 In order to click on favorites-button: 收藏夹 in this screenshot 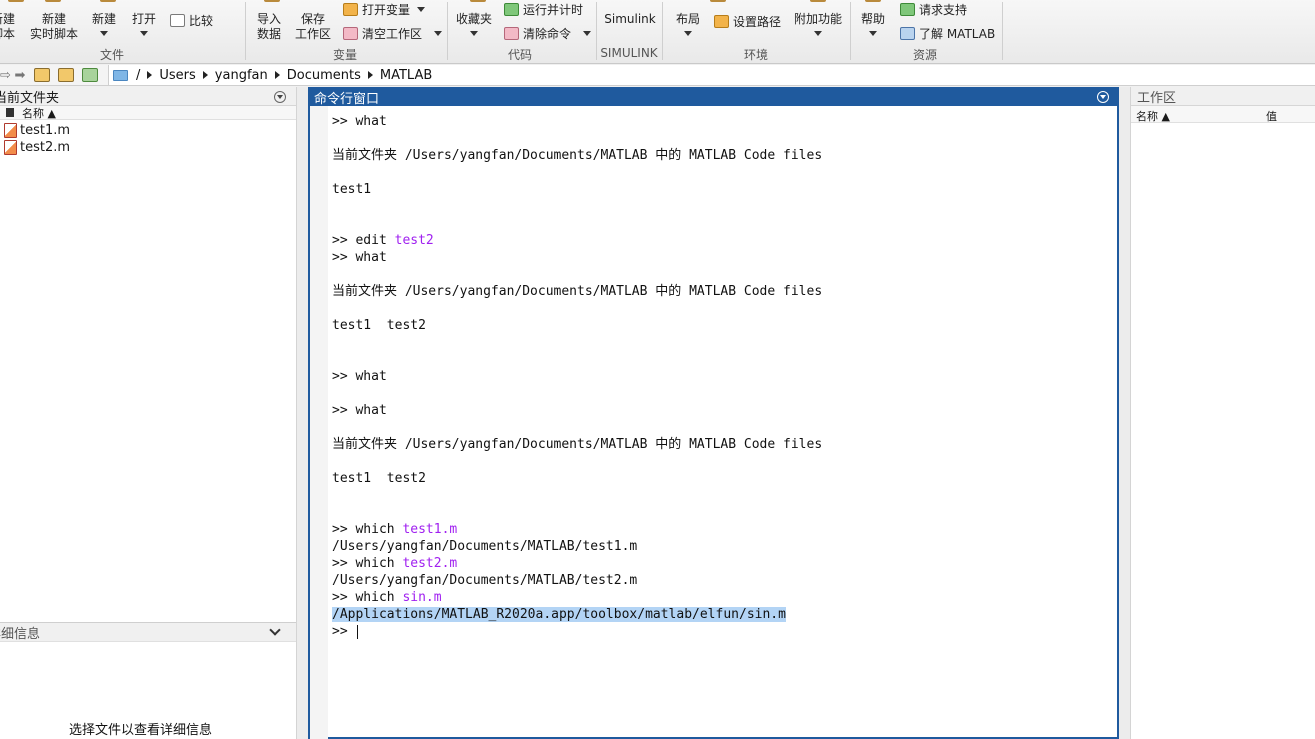, I will do `click(474, 24)`.